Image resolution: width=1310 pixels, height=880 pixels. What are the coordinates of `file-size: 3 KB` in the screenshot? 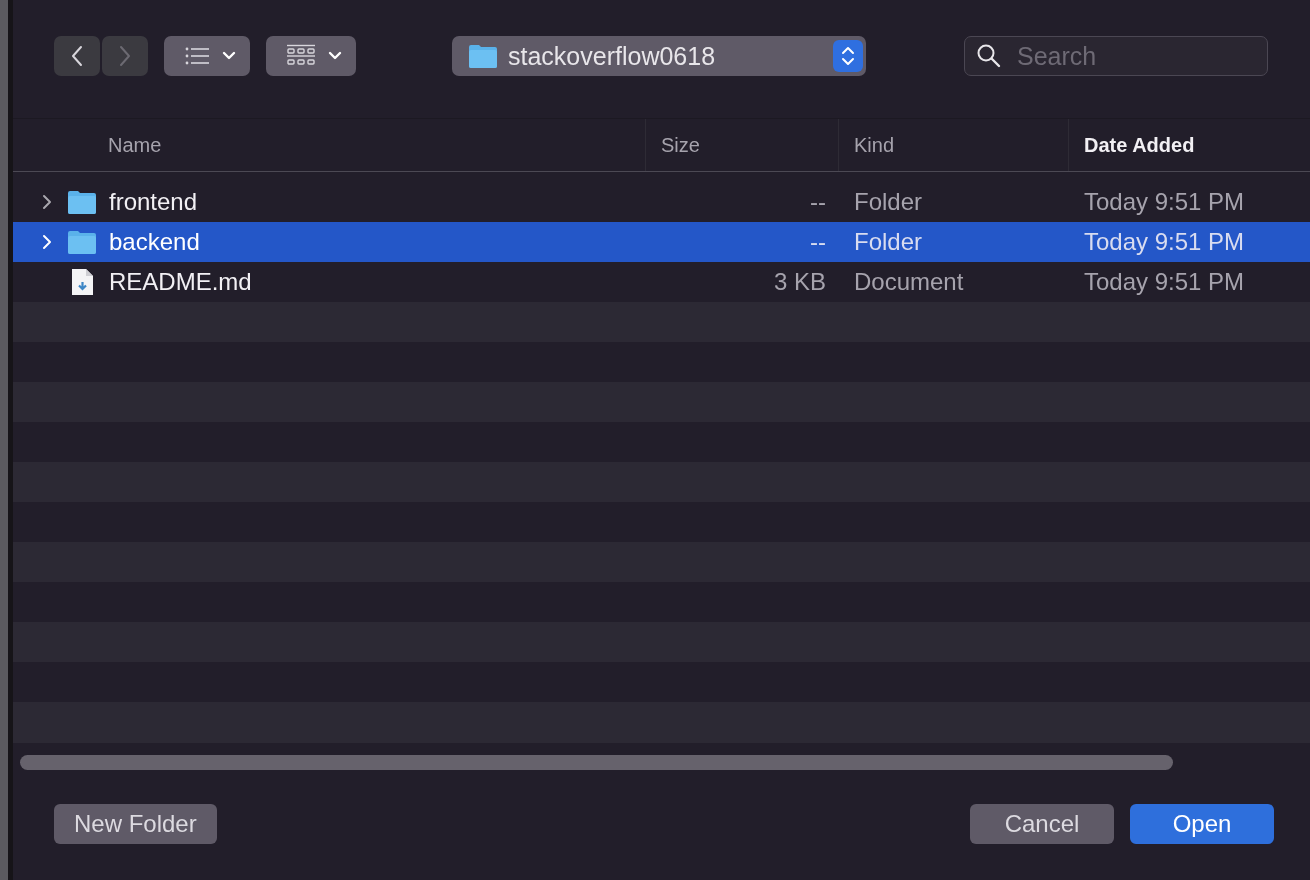 It's located at (799, 282).